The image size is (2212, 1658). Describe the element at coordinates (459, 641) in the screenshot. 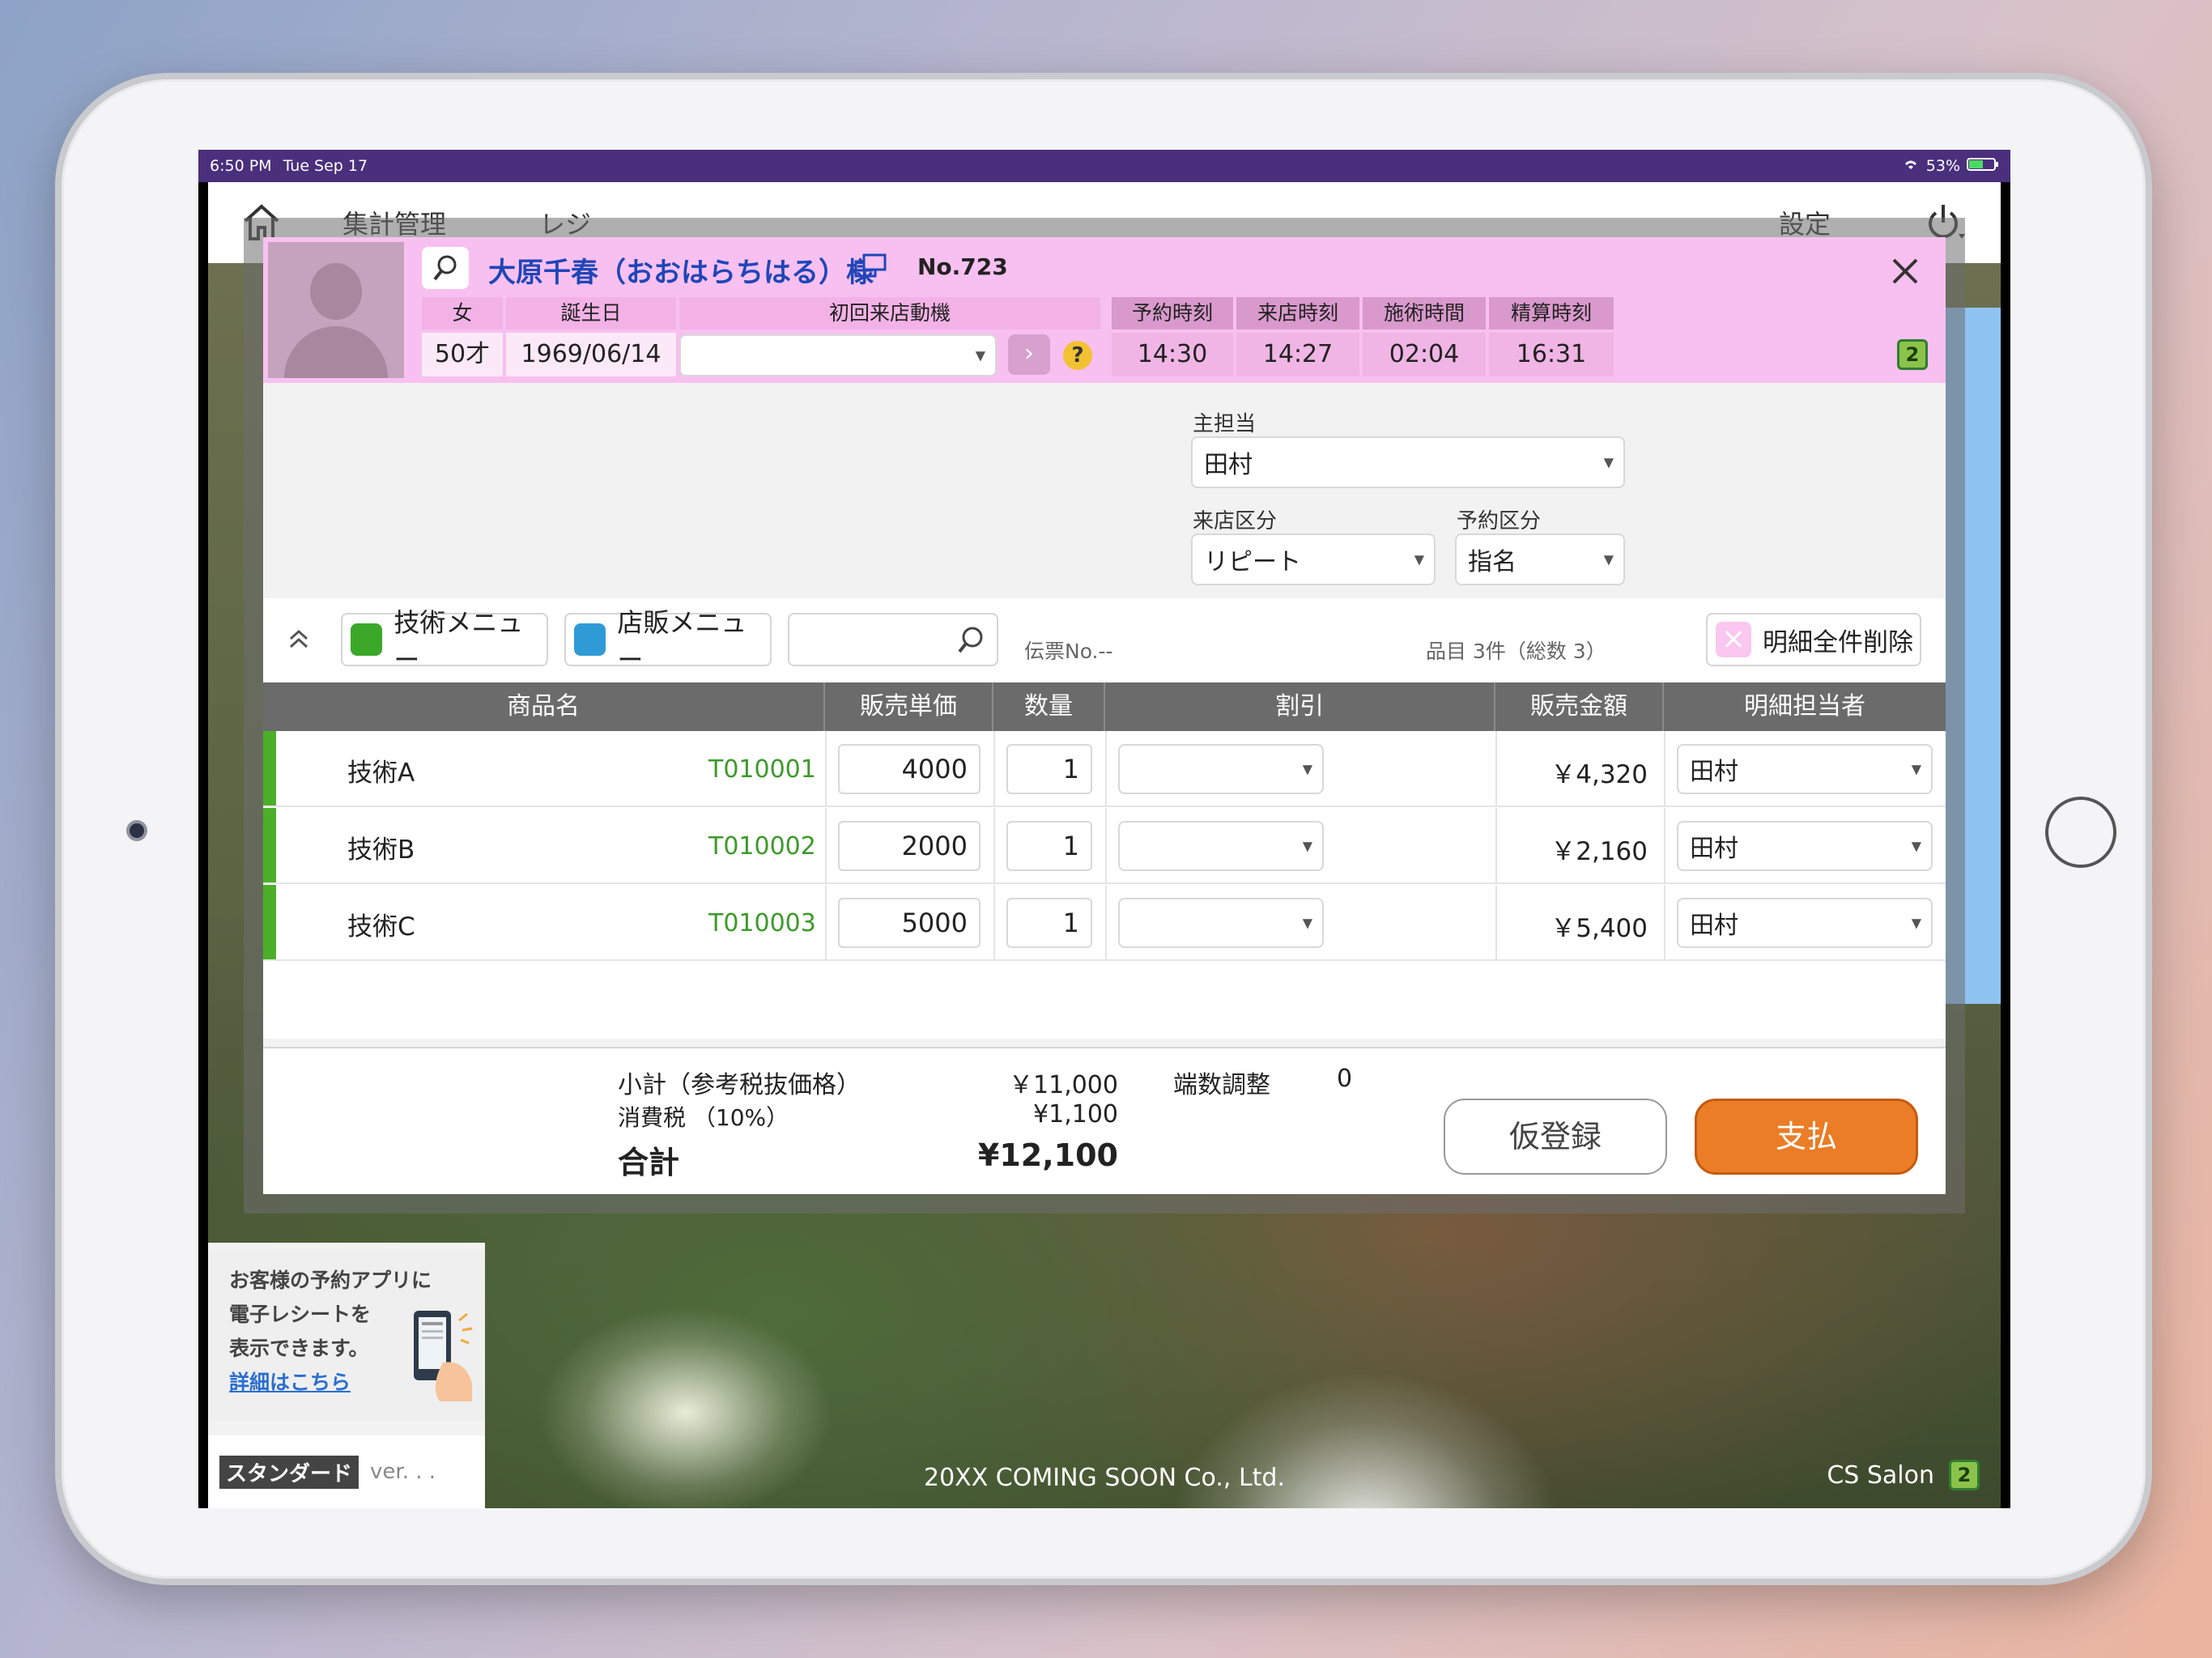

I see `tech-menu-label: 技術メニュー` at that location.